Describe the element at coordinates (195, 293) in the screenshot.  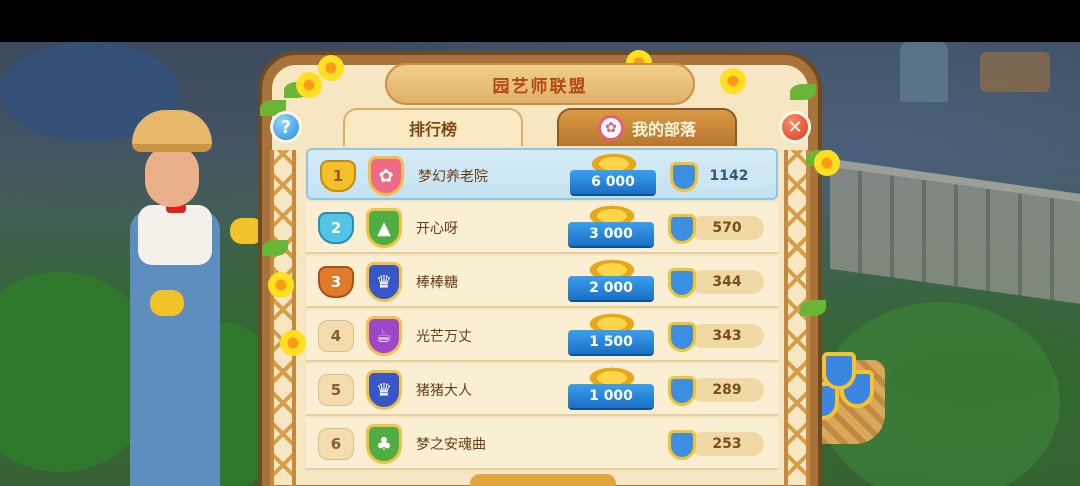
I see `gardener-character` at that location.